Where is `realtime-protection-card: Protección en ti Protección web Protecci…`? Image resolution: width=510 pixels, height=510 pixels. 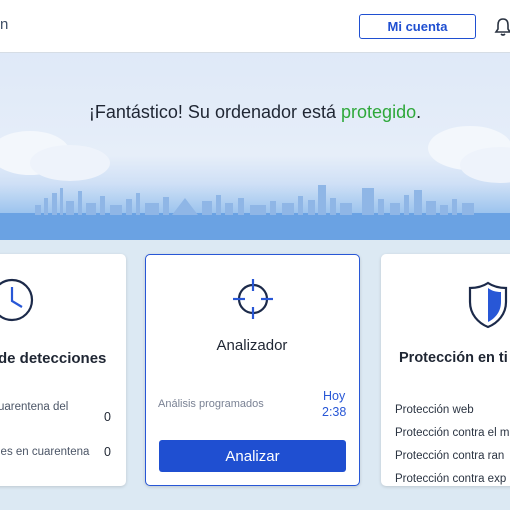 realtime-protection-card: Protección en ti Protección web Protecci… is located at coordinates (445, 370).